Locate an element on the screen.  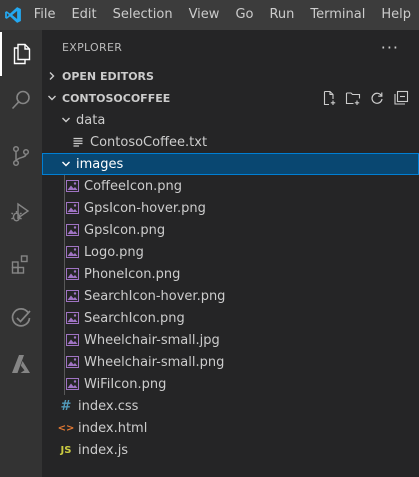
file-image: Wheelchair-small.png is located at coordinates (230, 362).